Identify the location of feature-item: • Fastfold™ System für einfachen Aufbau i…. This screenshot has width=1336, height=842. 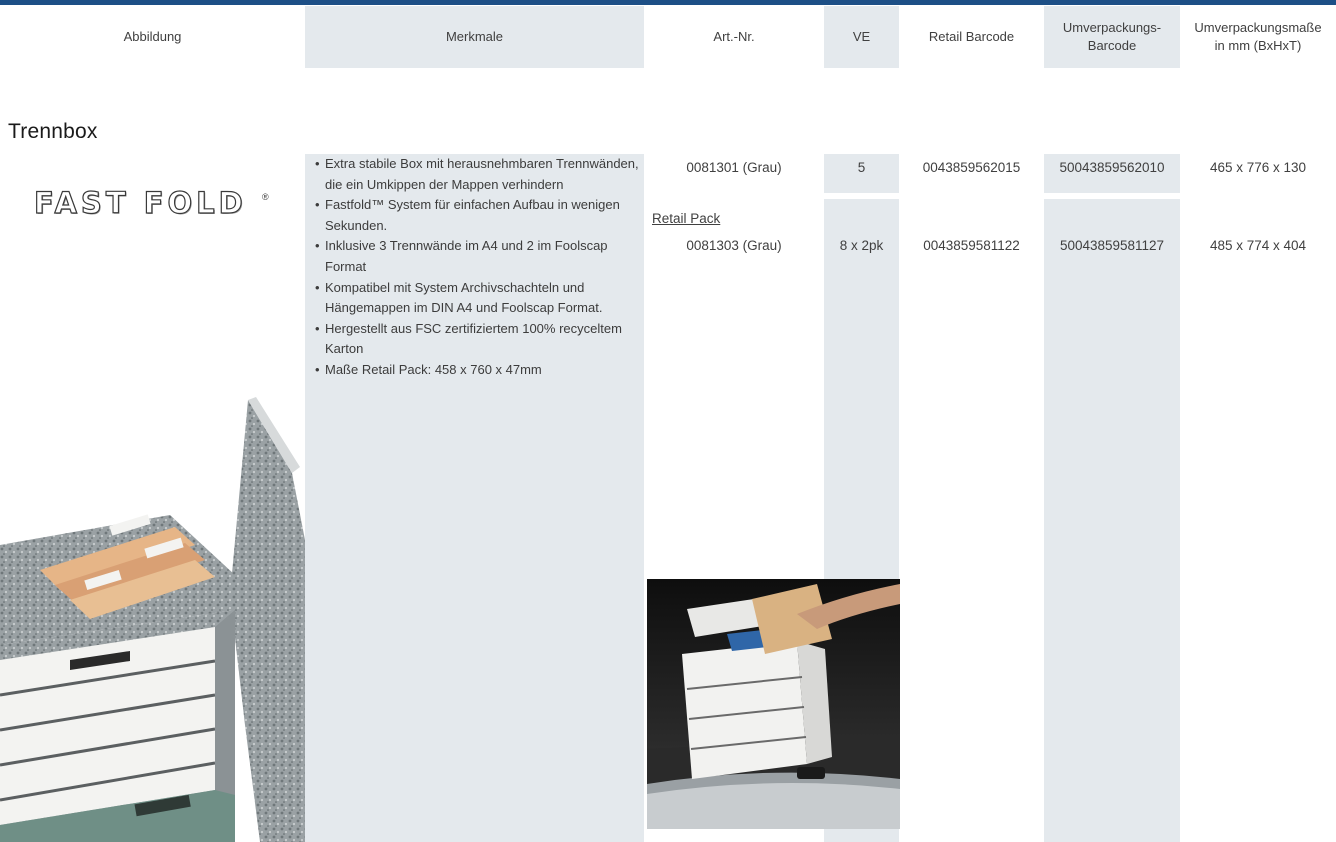
(467, 215).